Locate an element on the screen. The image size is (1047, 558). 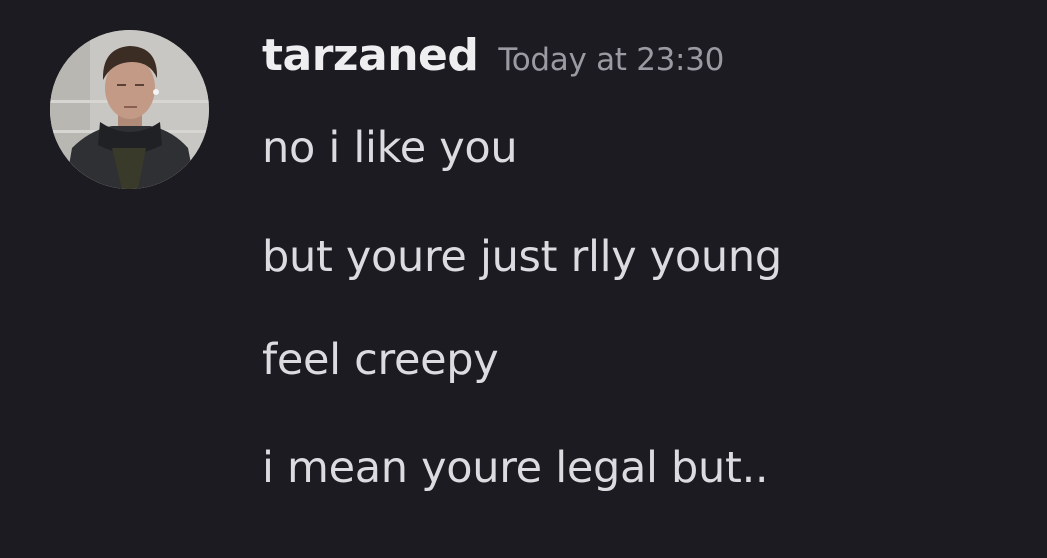
message-line: feel creepy is located at coordinates (380, 360).